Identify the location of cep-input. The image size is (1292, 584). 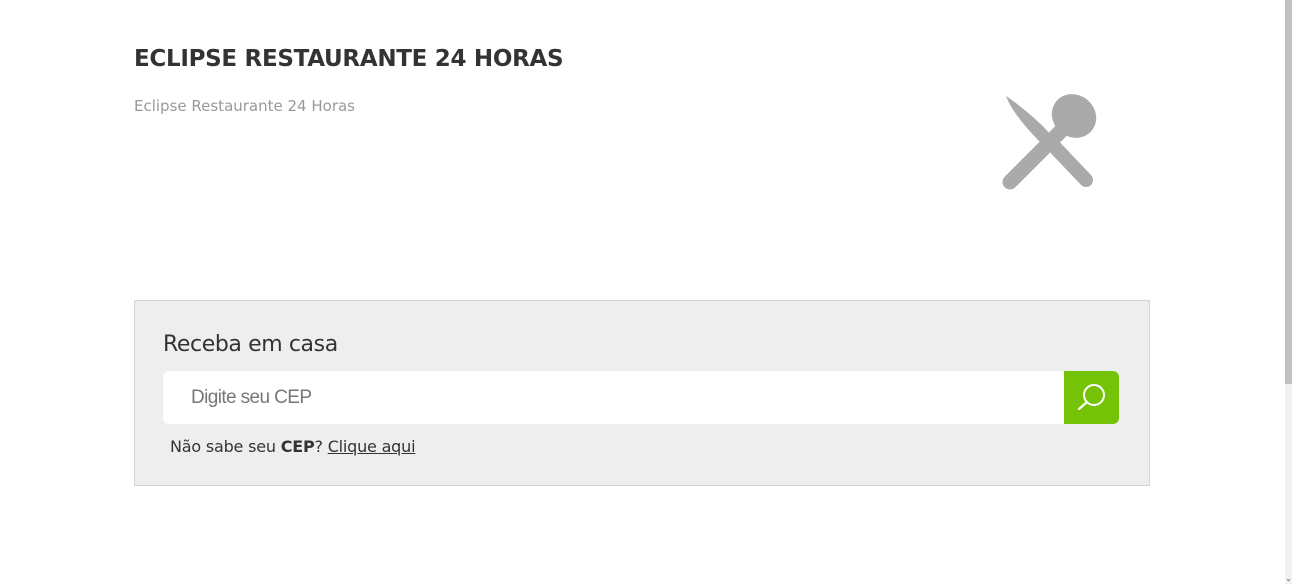
(613, 397).